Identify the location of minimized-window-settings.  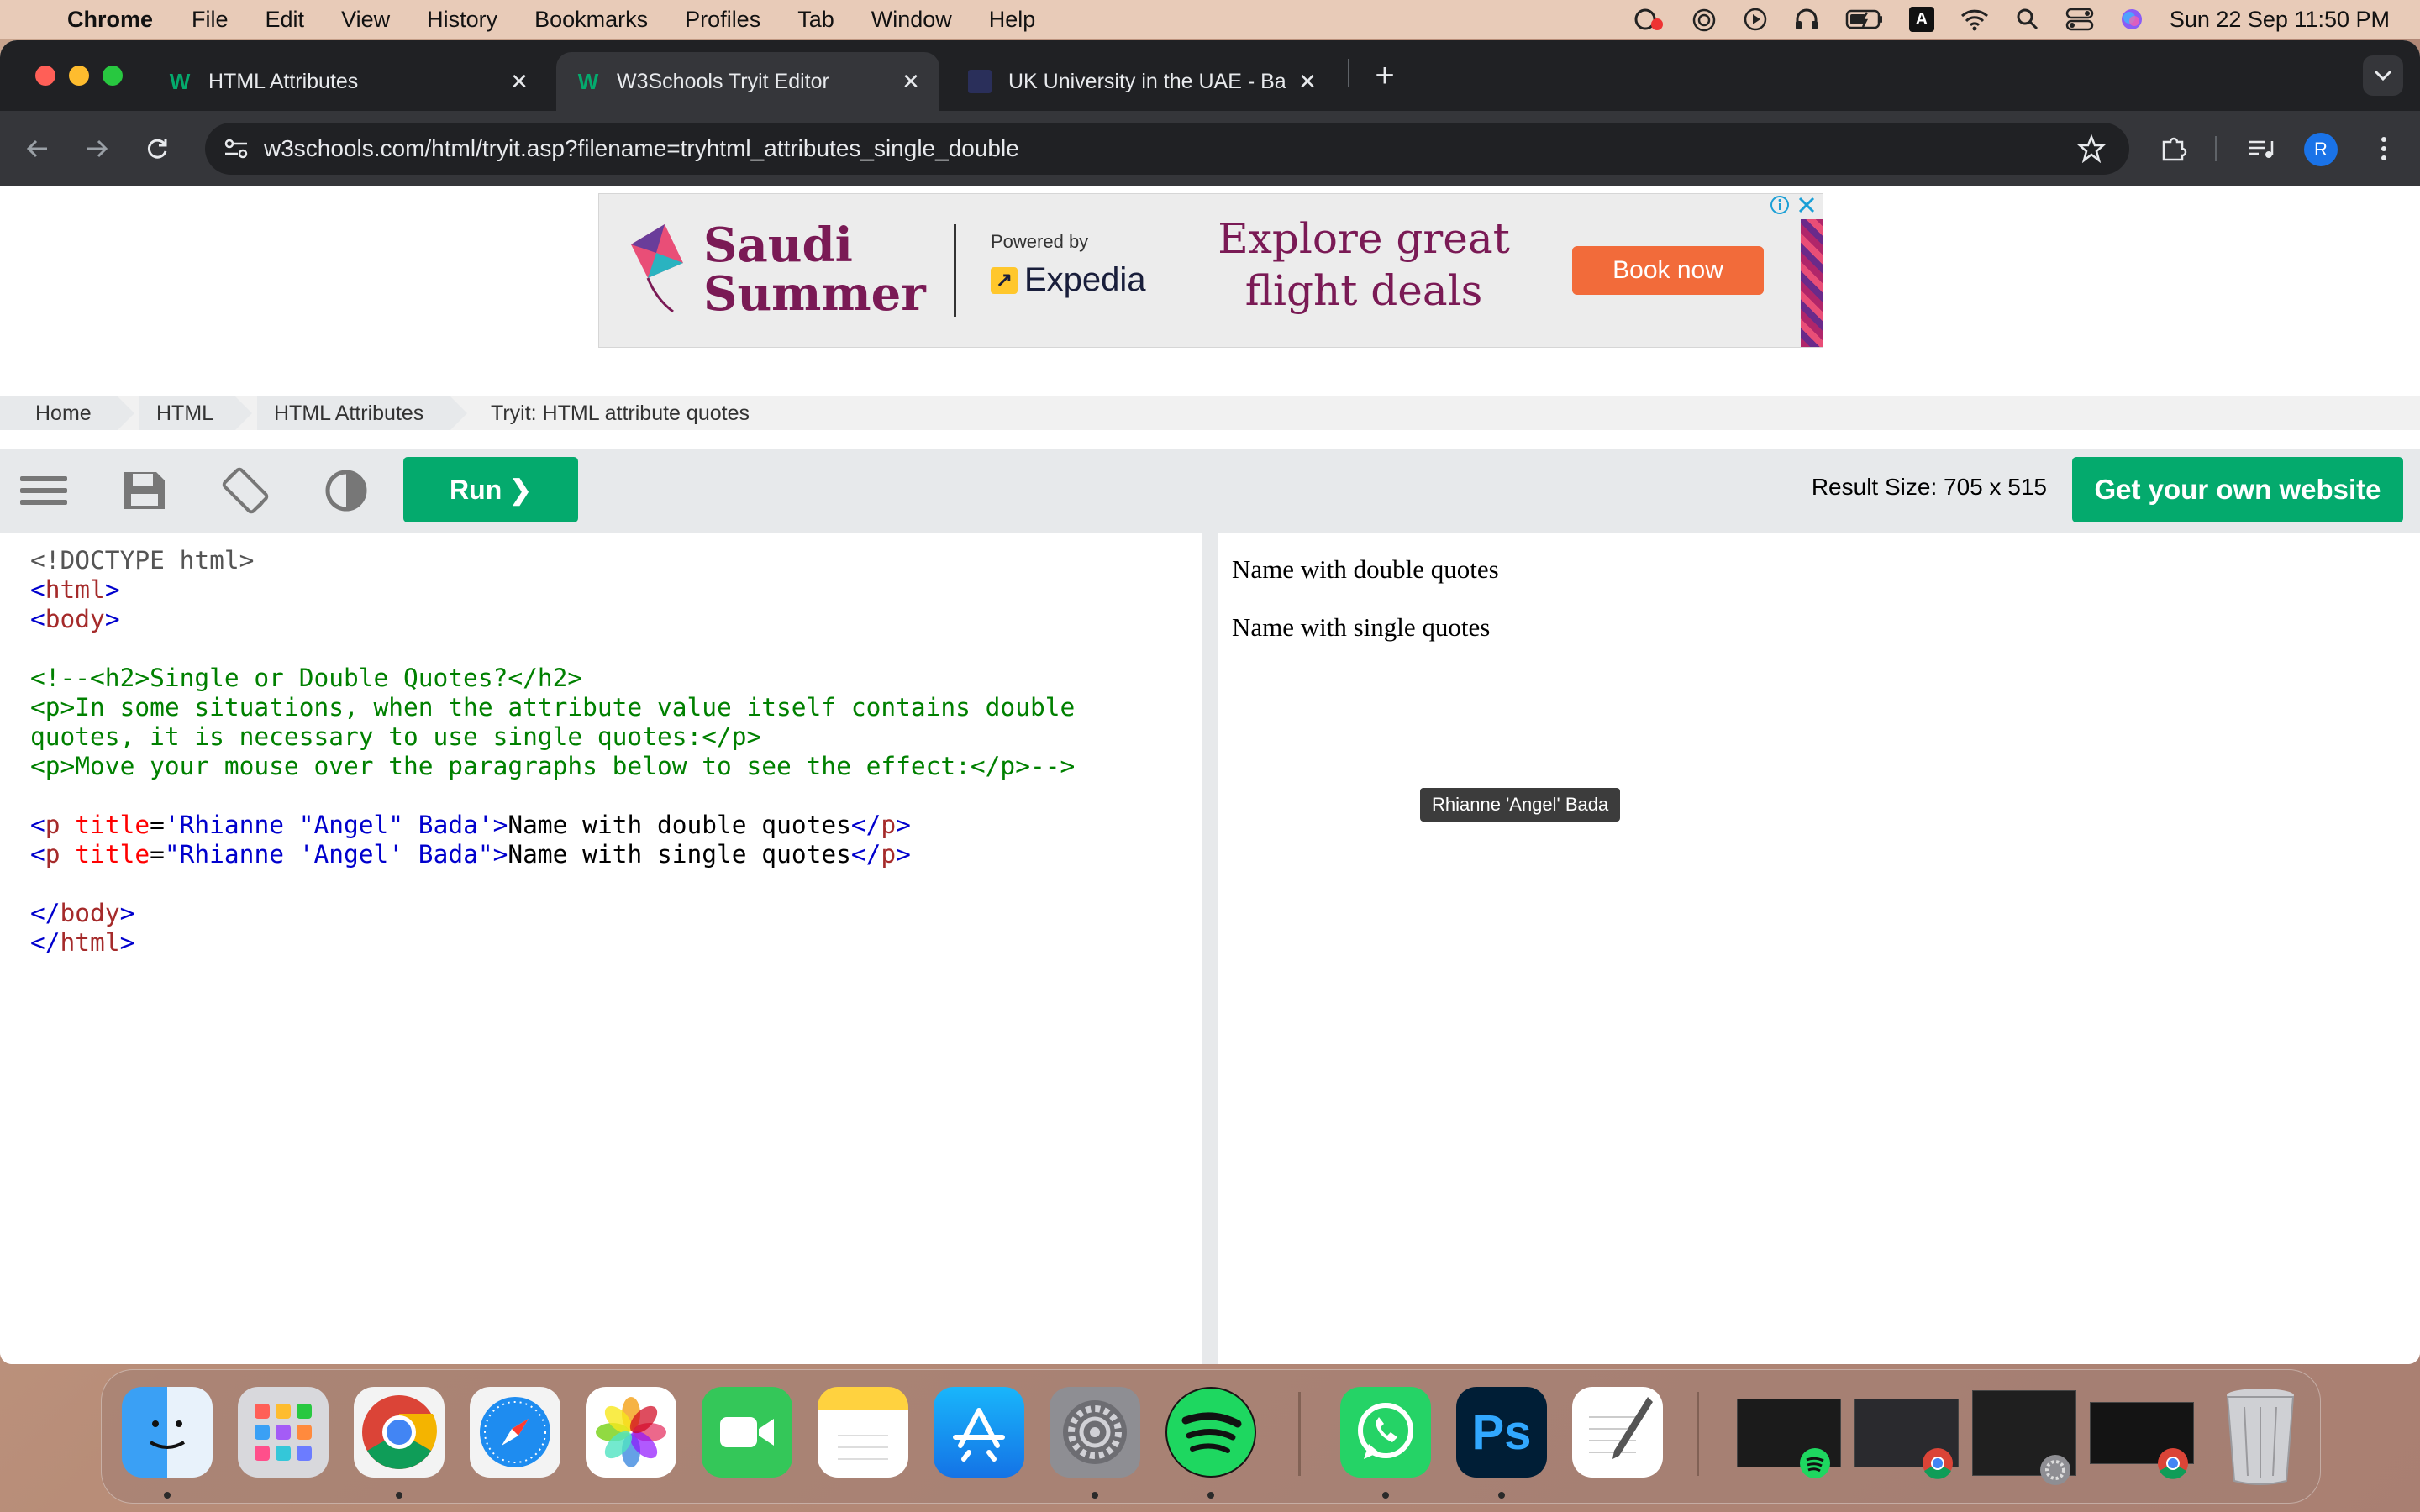
(2024, 1437).